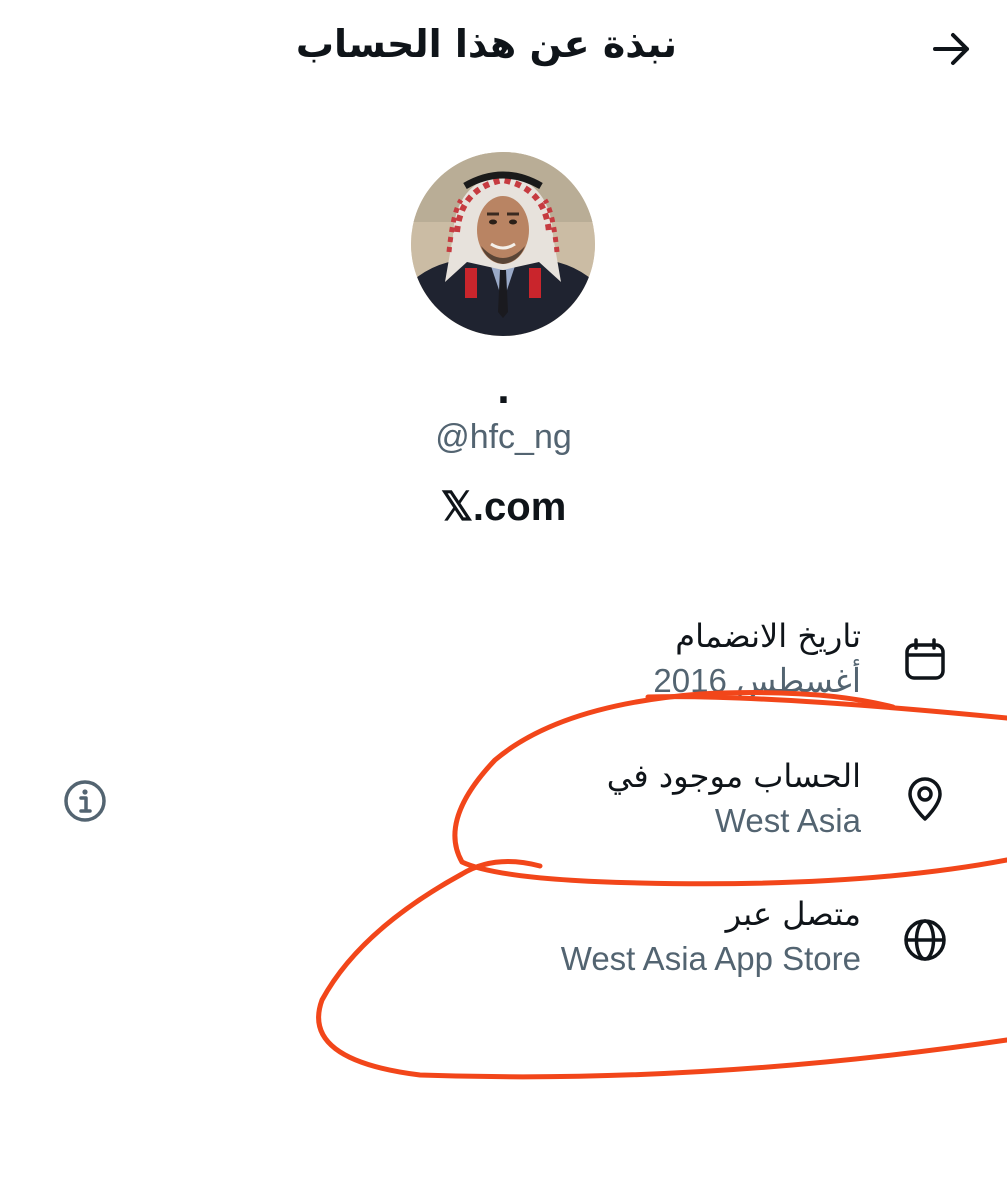 Image resolution: width=1007 pixels, height=1200 pixels. I want to click on connected-via-label: متصل عبر, so click(793, 914).